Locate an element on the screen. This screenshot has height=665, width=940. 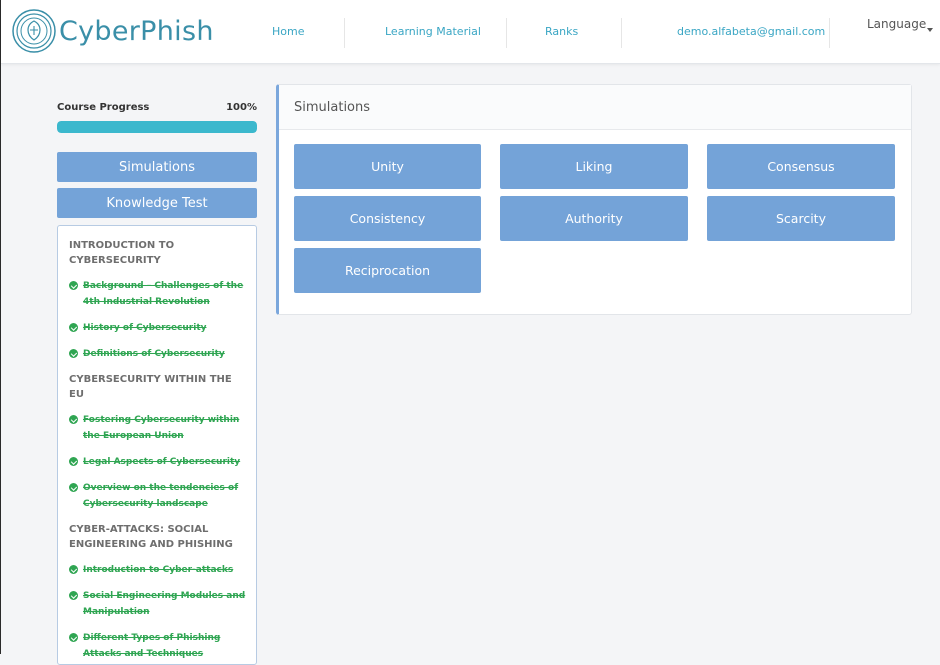
toc-lesson-label: History of Cybersecurity is located at coordinates (145, 328).